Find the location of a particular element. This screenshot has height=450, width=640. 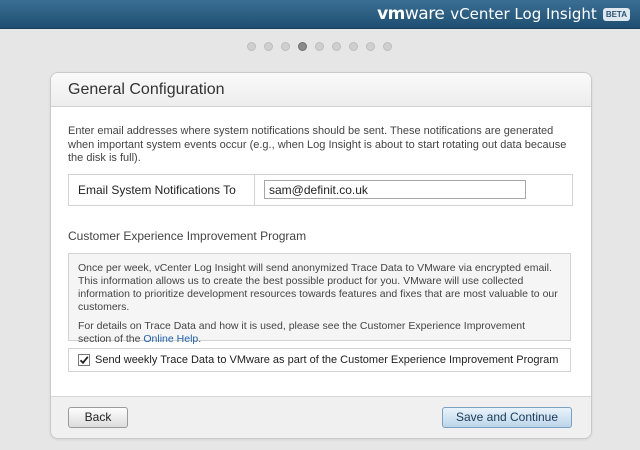

save-and-continue-button: Save and Continue is located at coordinates (507, 417).